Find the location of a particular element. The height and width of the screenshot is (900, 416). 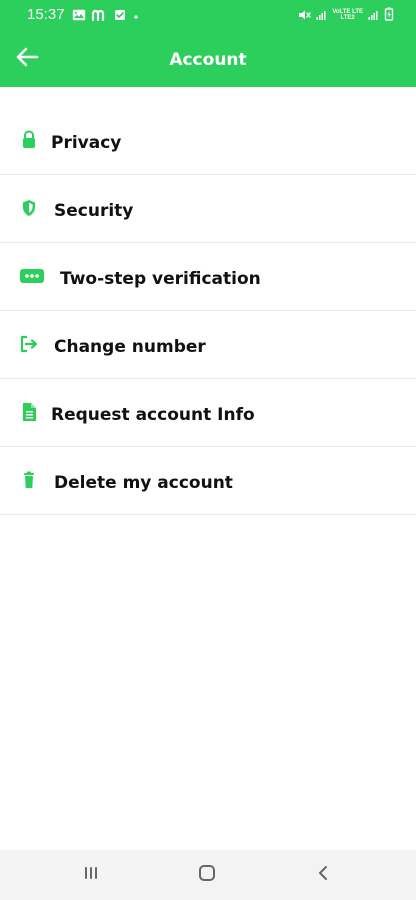

network-text-bottom: LTE2 is located at coordinates (347, 18).